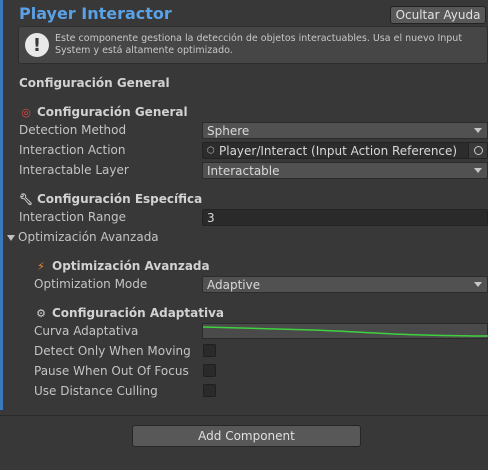 The height and width of the screenshot is (470, 488). Describe the element at coordinates (438, 15) in the screenshot. I see `hide-help-button: Ocultar Ayuda` at that location.